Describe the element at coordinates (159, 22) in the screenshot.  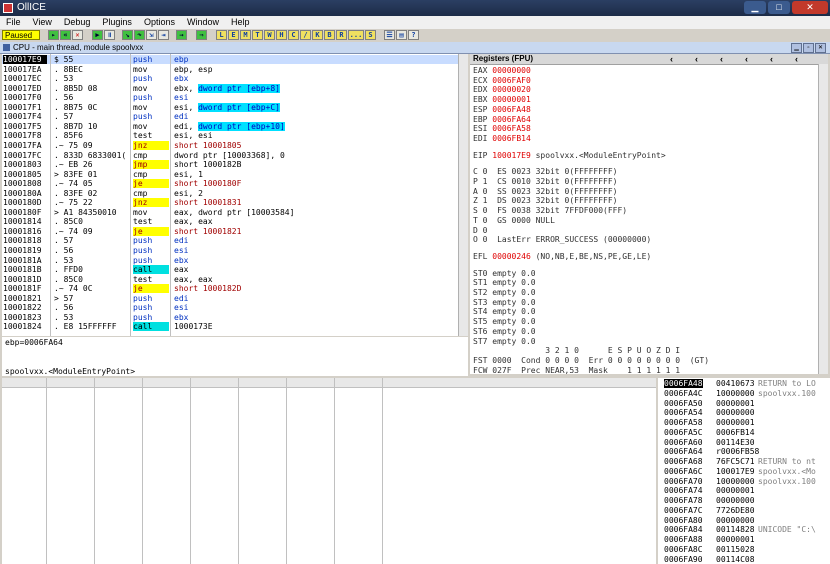
I see `menu-options: Options` at that location.